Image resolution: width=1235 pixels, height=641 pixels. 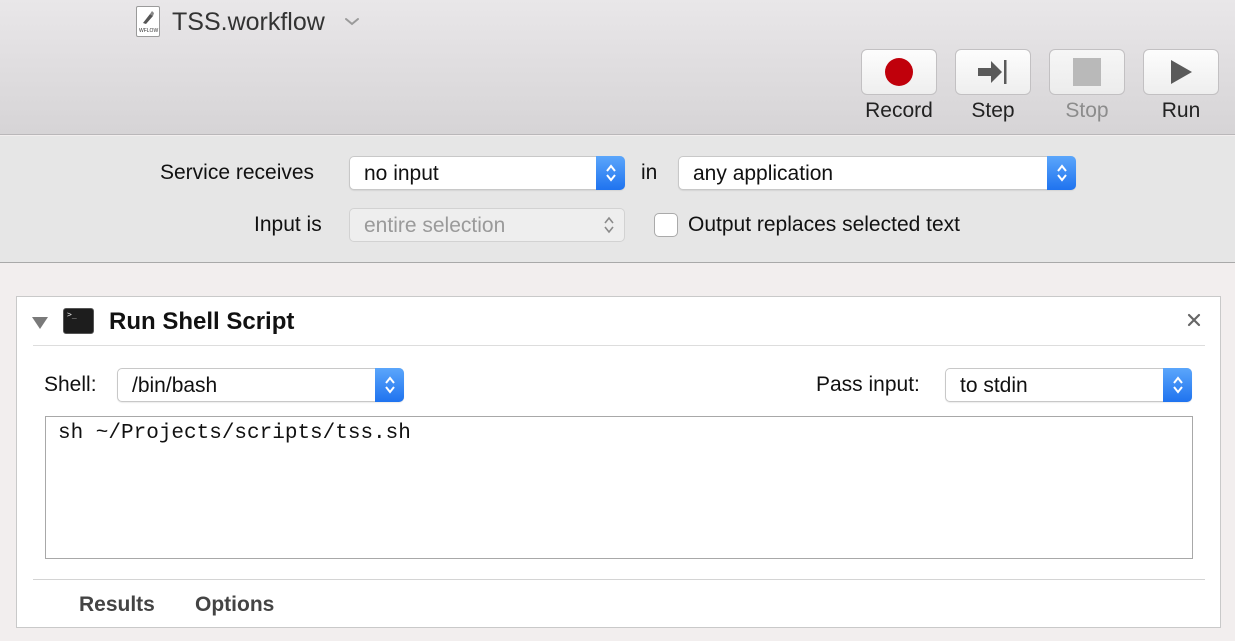 I want to click on close-icon, so click(x=1194, y=320).